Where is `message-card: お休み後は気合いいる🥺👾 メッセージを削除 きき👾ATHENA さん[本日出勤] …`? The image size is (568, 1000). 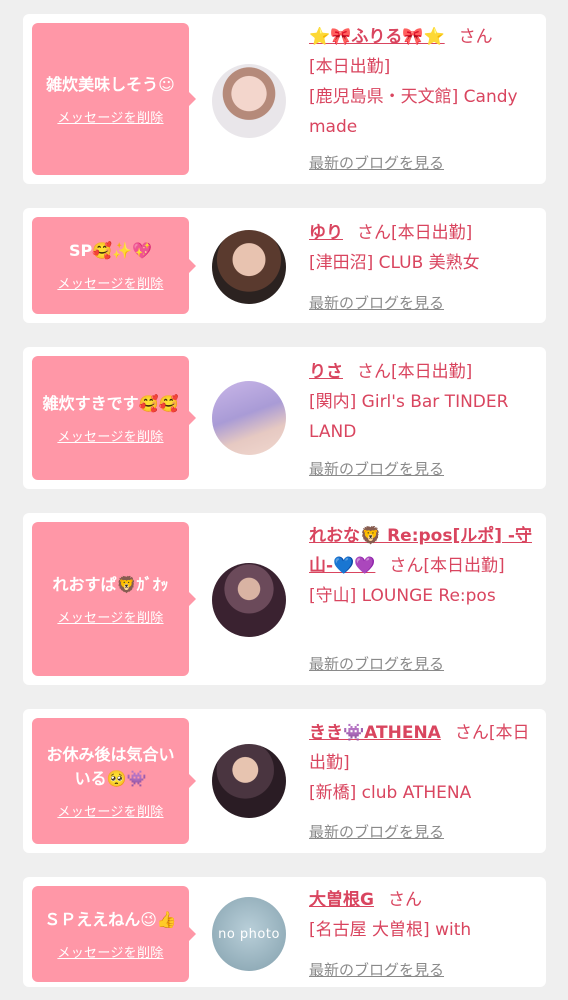 message-card: お休み後は気合いいる🥺👾 メッセージを削除 きき👾ATHENA さん[本日出勤] … is located at coordinates (284, 781).